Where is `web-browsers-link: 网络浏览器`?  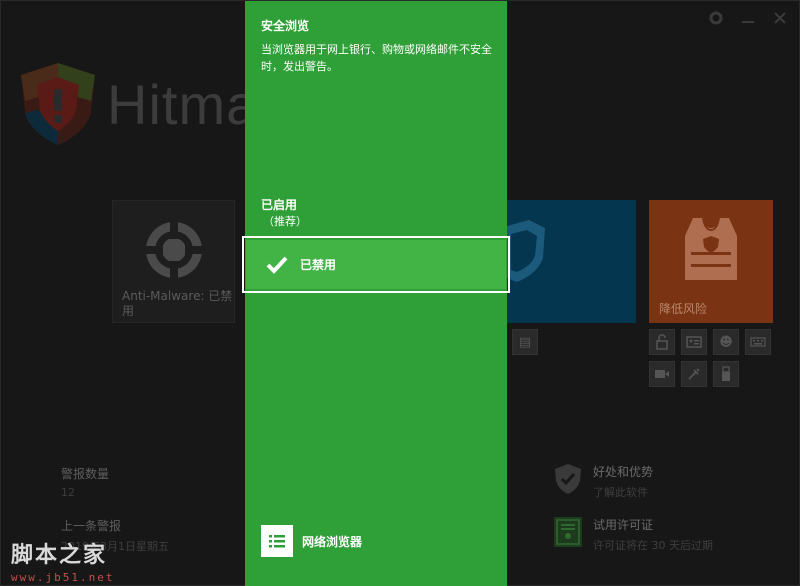
web-browsers-link: 网络浏览器 is located at coordinates (311, 541).